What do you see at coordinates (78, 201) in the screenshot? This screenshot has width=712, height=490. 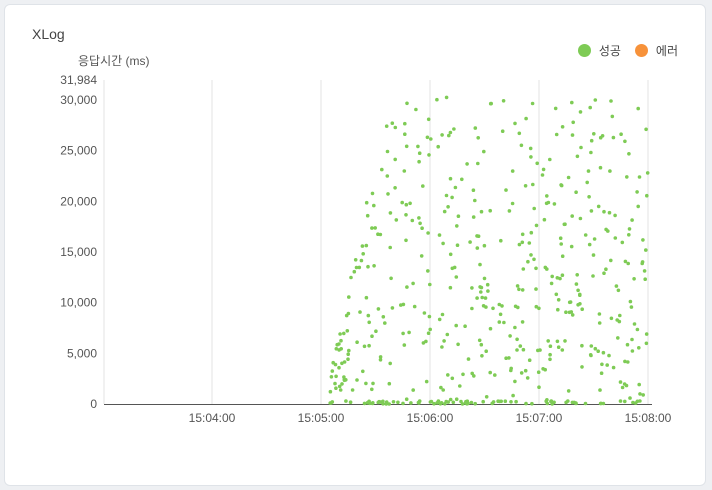 I see `y-tick-label: 20,000` at bounding box center [78, 201].